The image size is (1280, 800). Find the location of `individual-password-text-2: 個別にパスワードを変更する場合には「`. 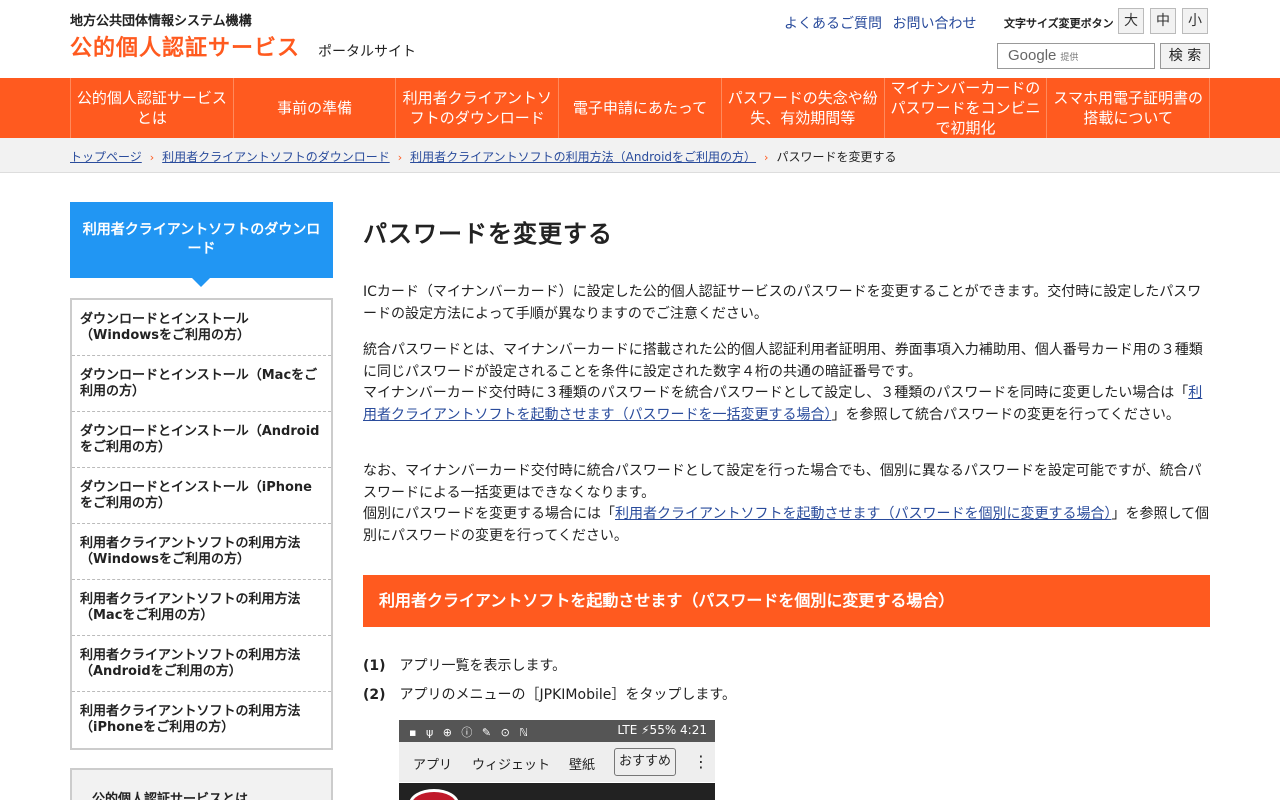

individual-password-text-2: 個別にパスワードを変更する場合には「 is located at coordinates (489, 514).